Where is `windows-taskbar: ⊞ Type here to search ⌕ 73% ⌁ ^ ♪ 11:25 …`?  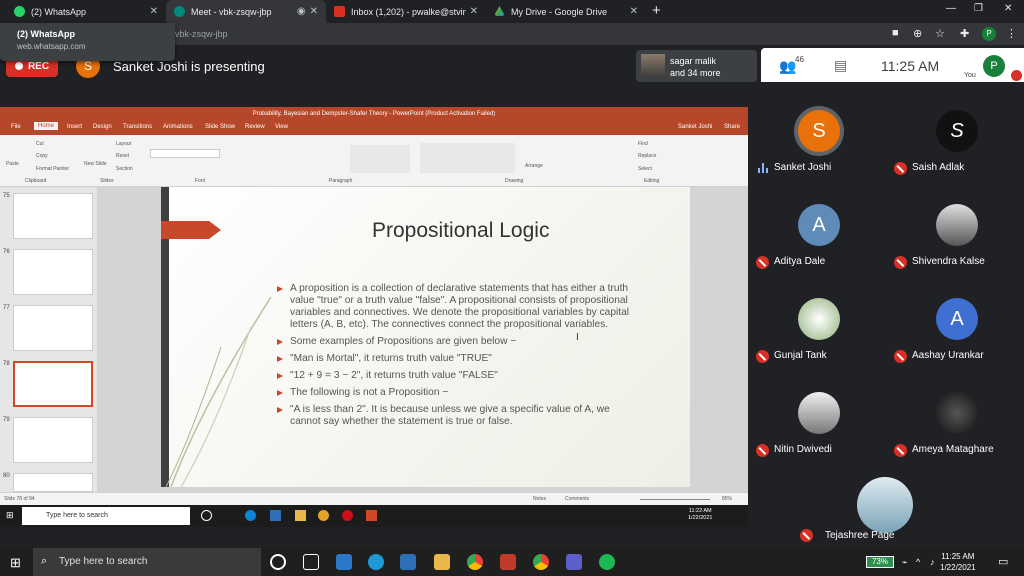 windows-taskbar: ⊞ Type here to search ⌕ 73% ⌁ ^ ♪ 11:25 … is located at coordinates (512, 562).